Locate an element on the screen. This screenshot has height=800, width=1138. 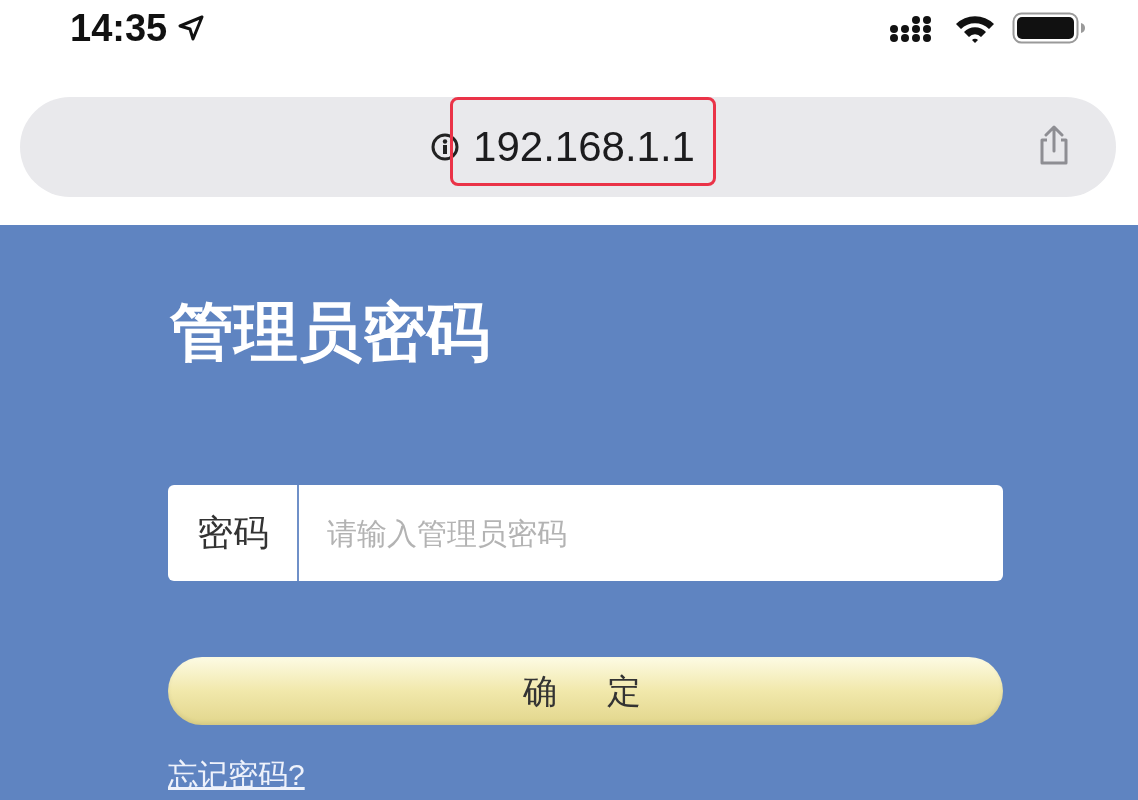
field-label: 密码 is located at coordinates (232, 533).